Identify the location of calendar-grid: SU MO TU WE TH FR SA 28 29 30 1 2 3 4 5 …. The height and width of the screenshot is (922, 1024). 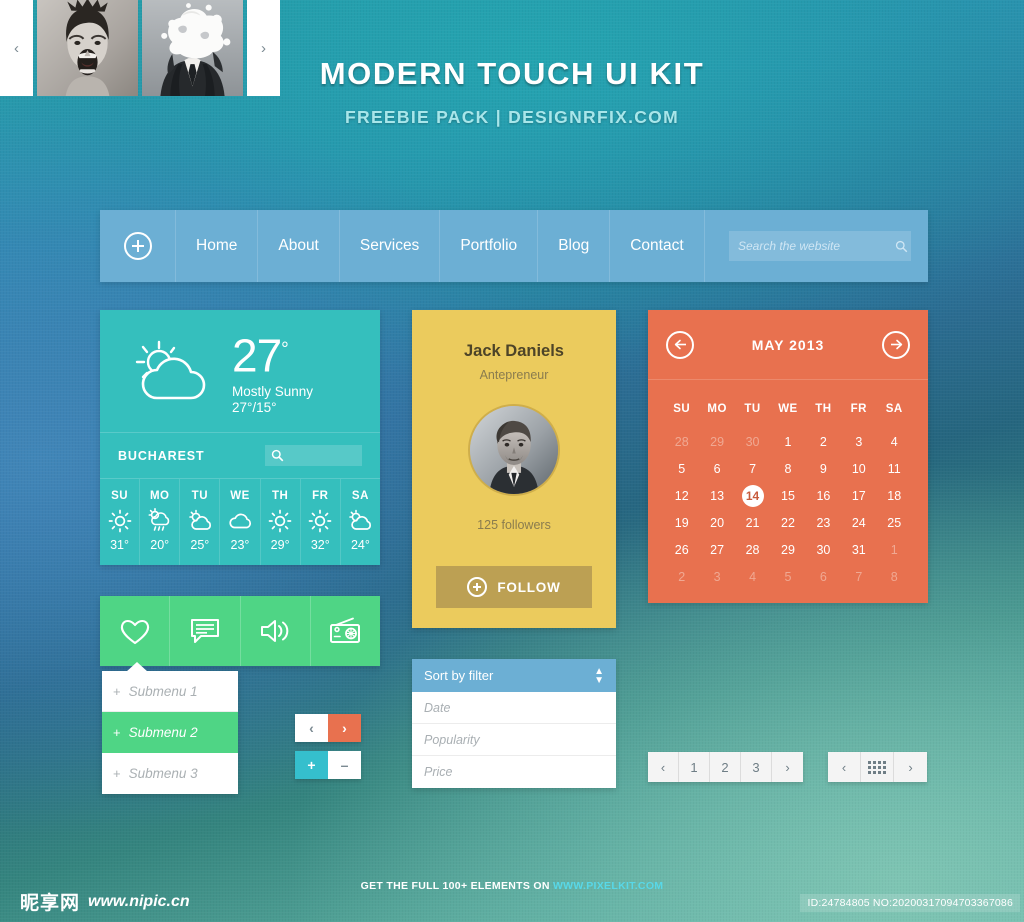
(788, 486).